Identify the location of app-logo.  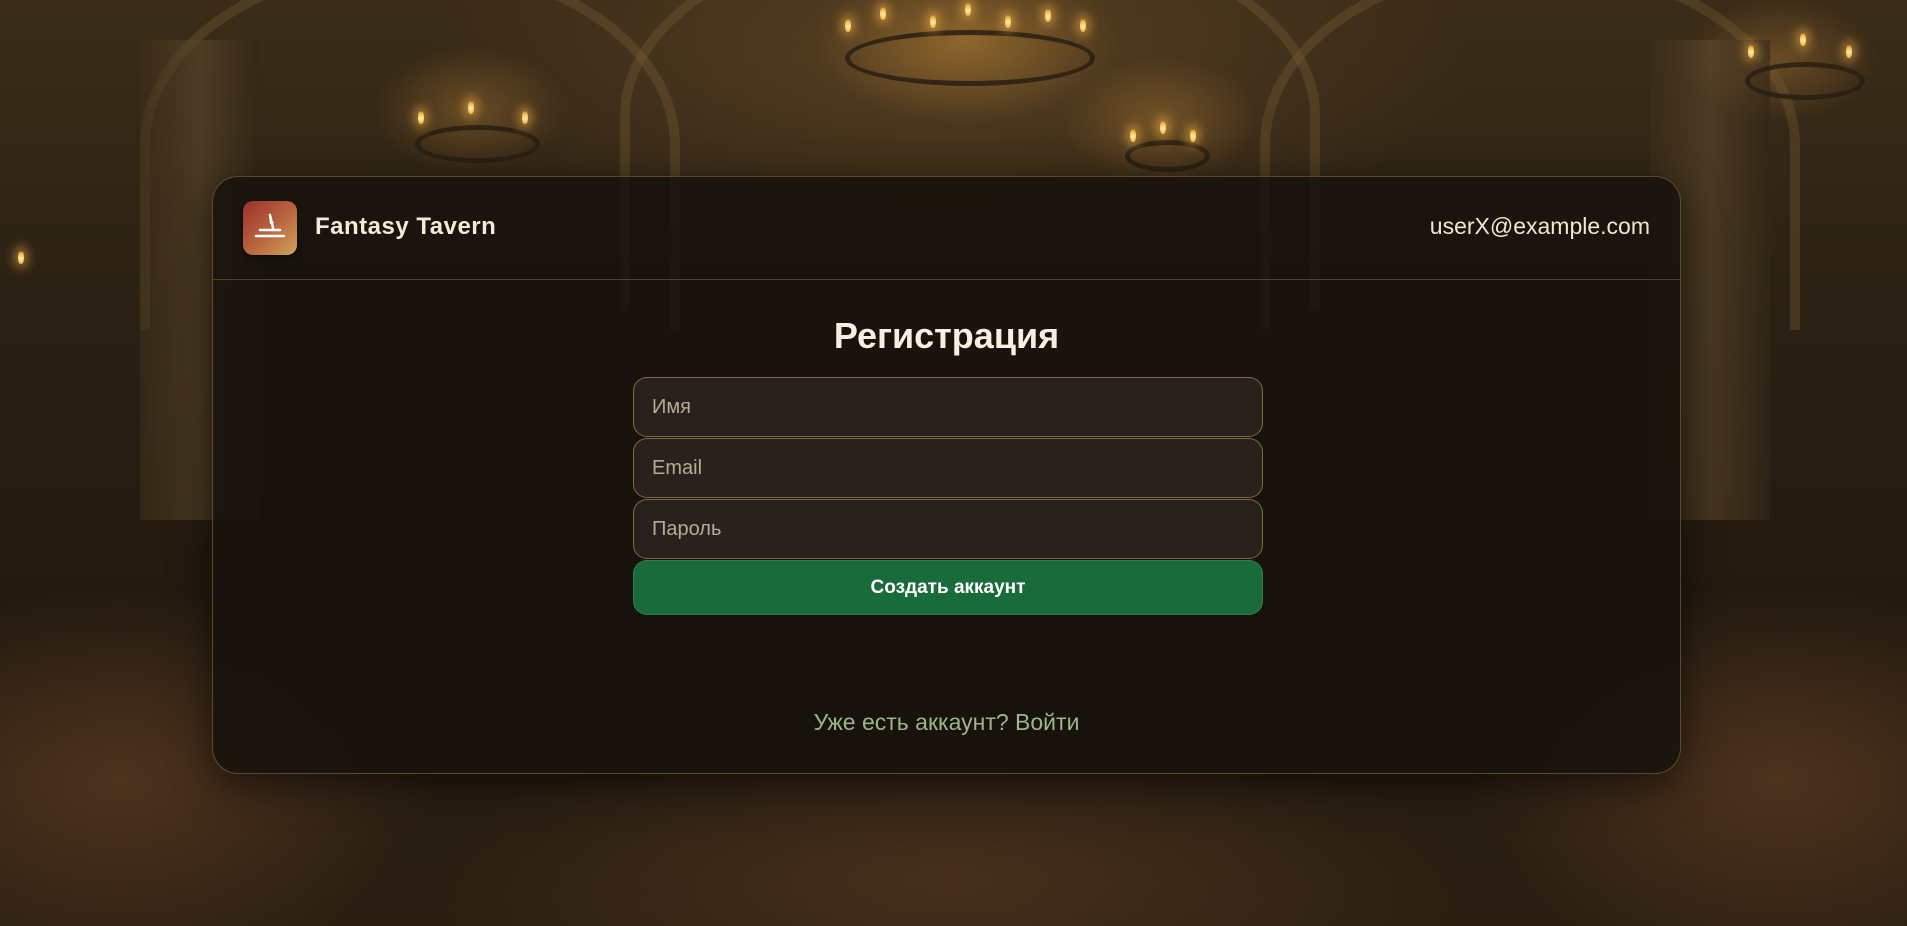
(270, 228).